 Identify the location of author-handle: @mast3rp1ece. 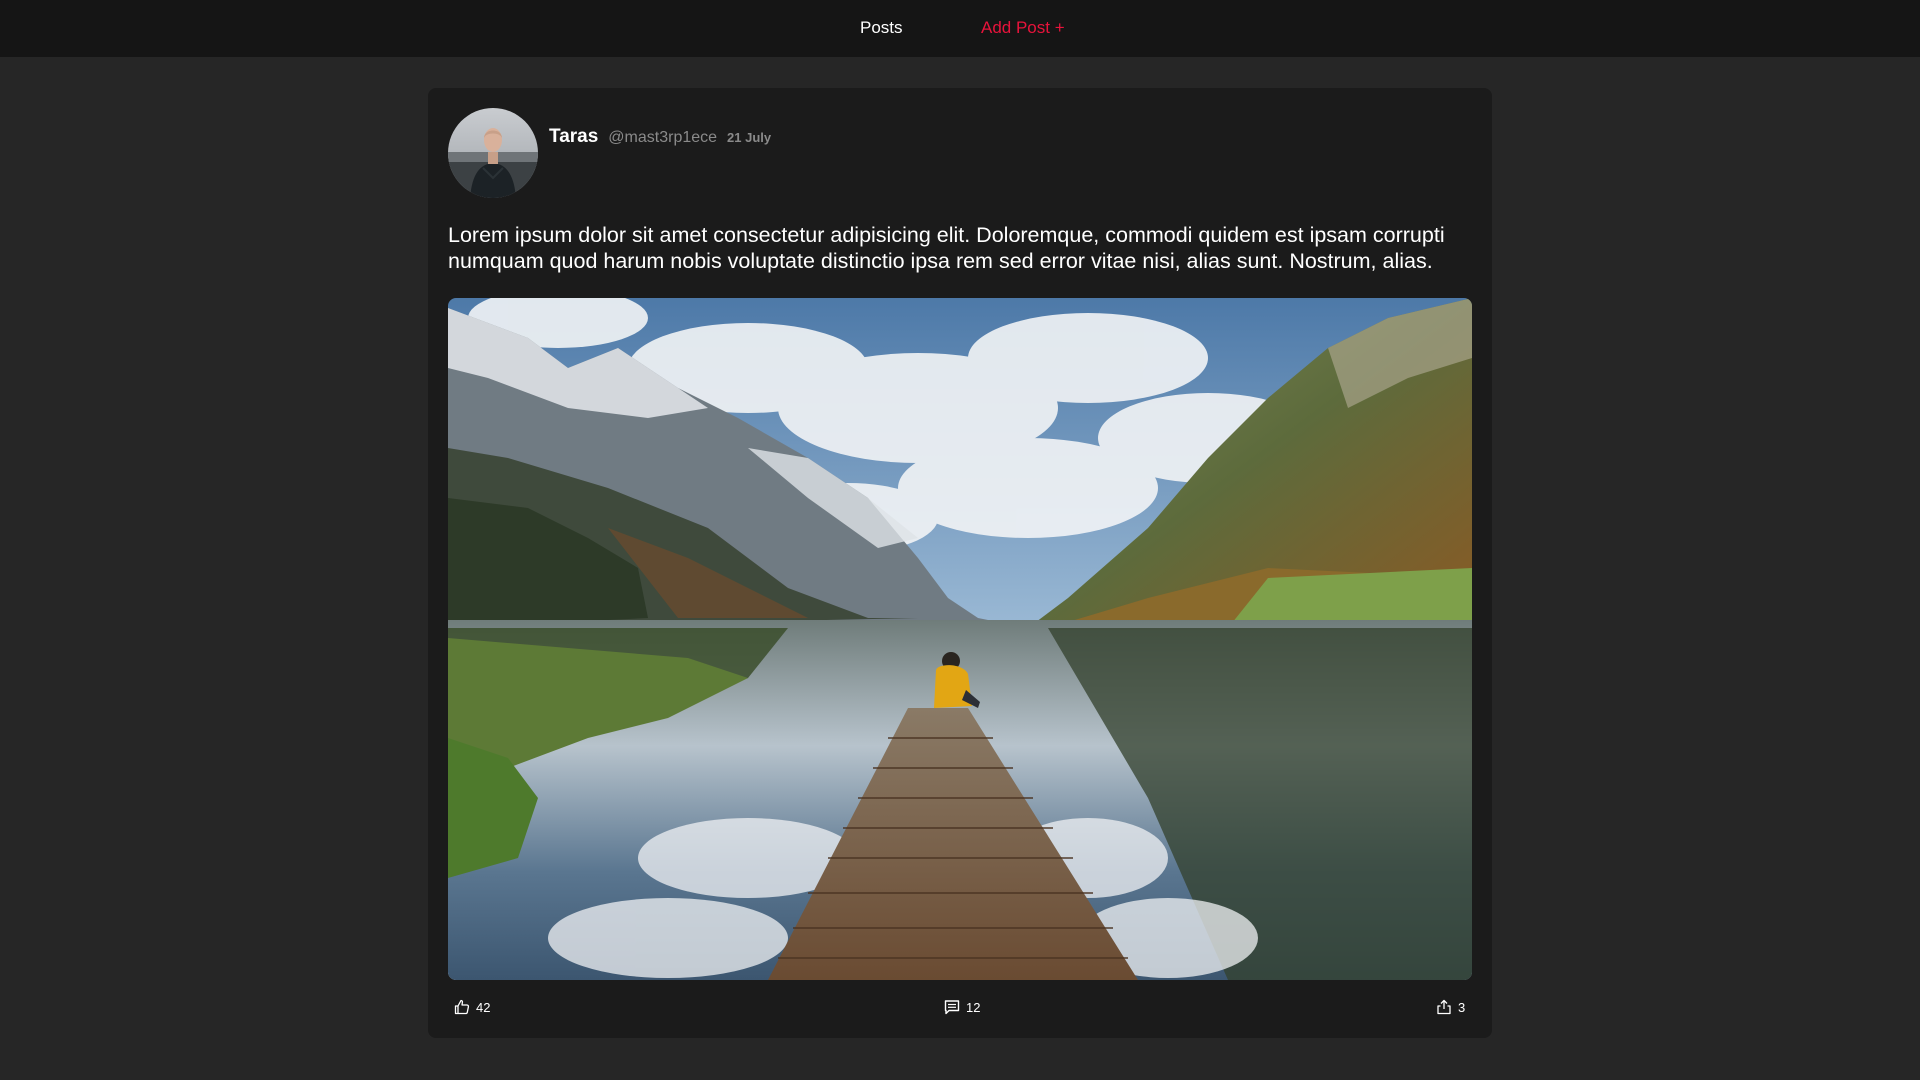
(662, 138).